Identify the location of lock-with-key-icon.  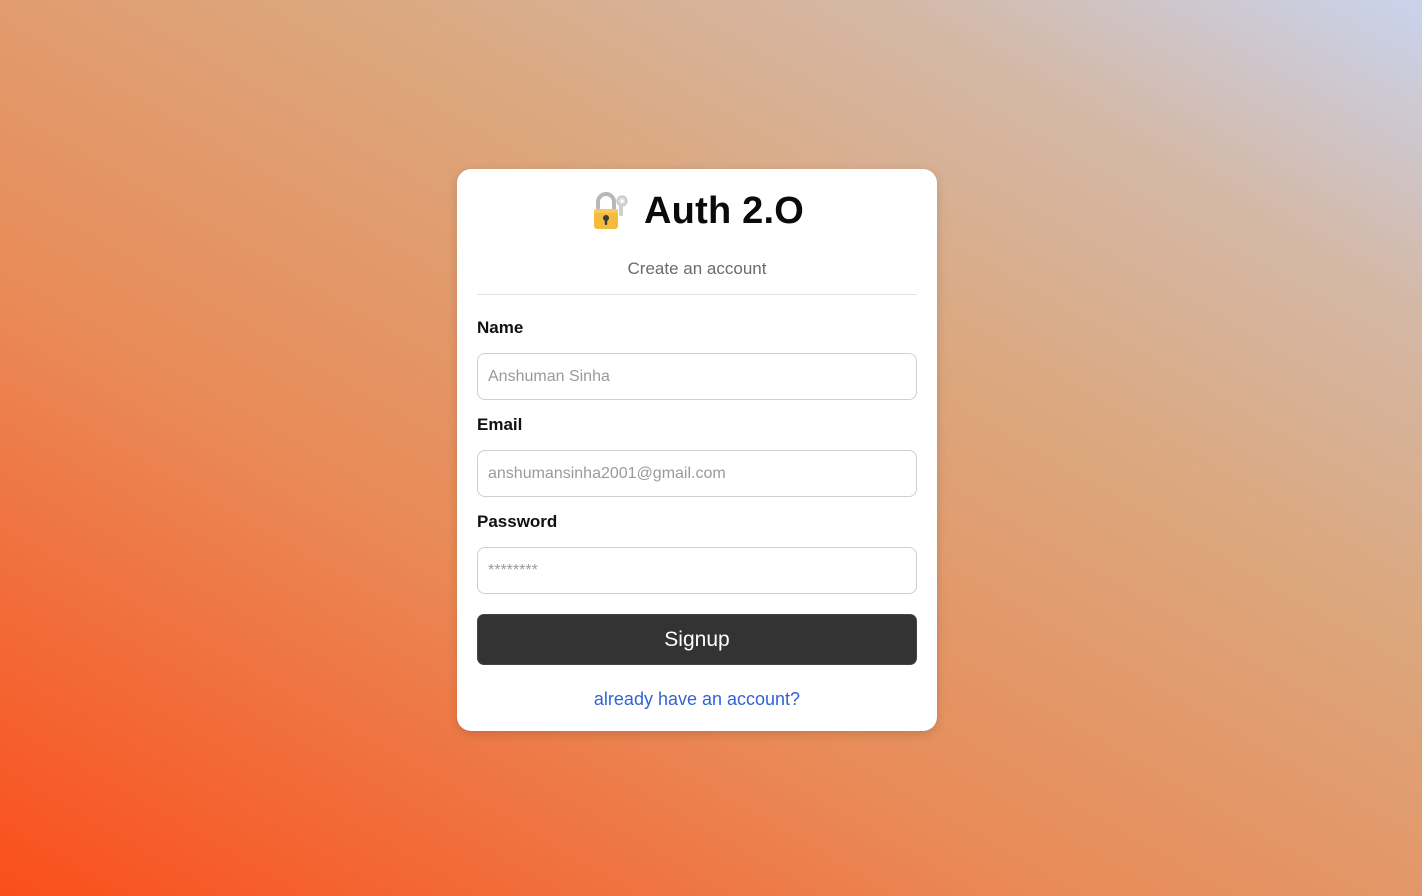
(610, 211).